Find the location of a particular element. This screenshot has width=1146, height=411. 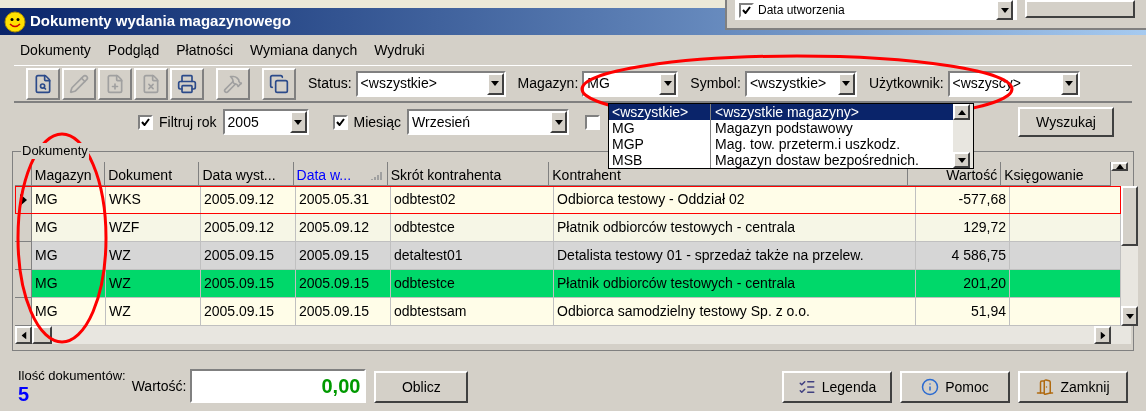

footer-button: Legenda is located at coordinates (837, 387).